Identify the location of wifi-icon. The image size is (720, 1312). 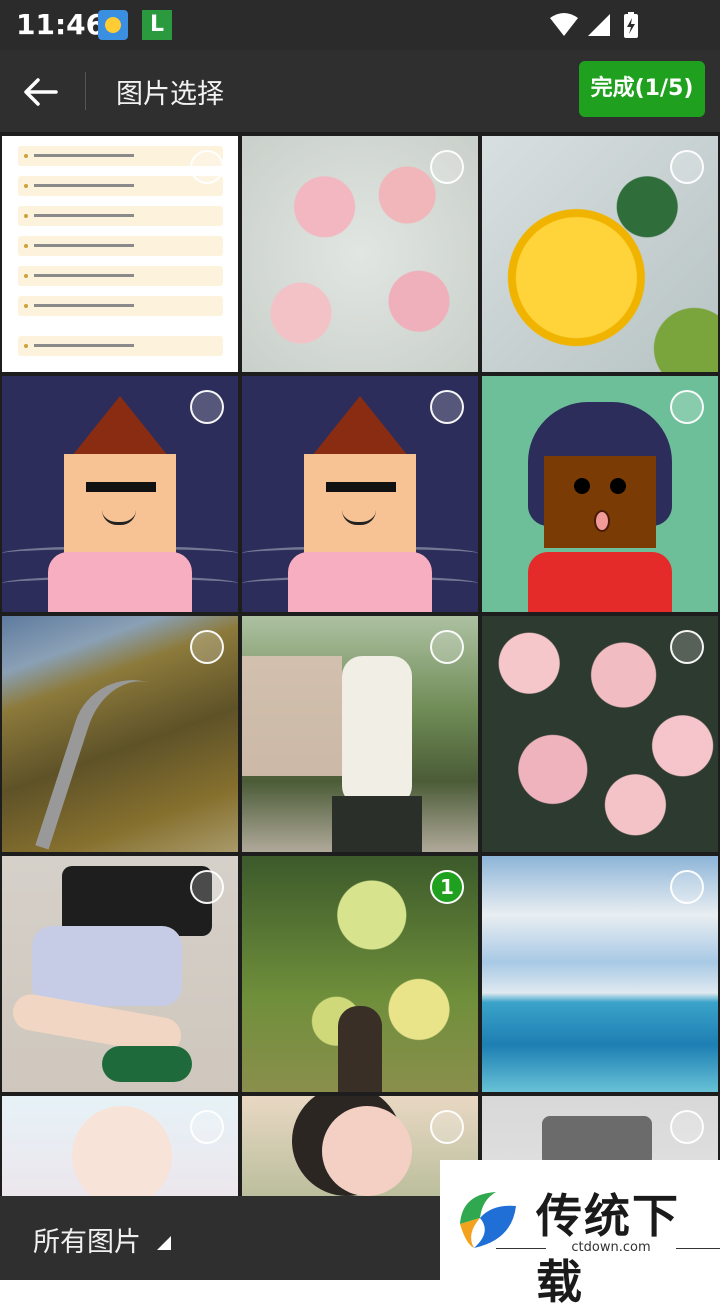
(564, 24).